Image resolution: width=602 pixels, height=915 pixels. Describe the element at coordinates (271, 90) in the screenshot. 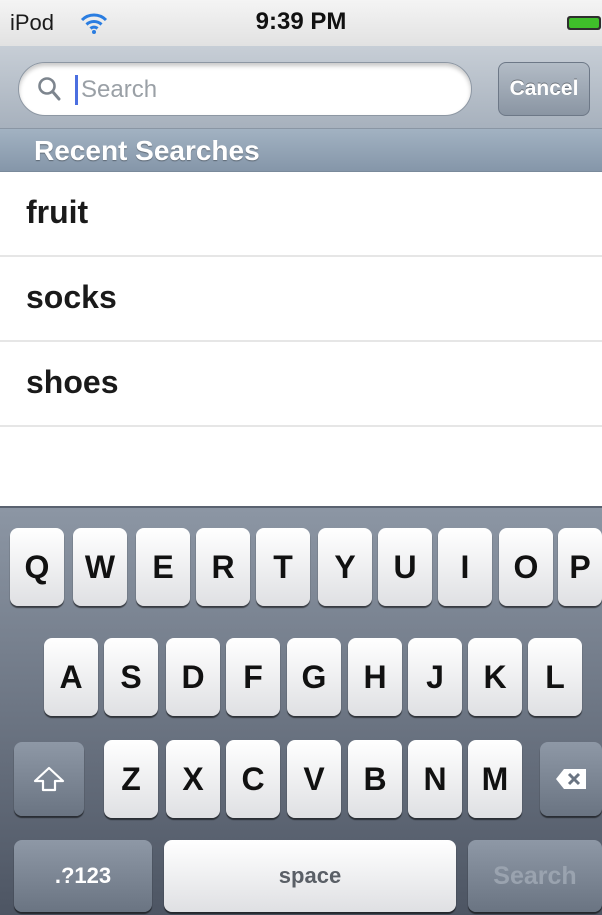

I see `search-input` at that location.